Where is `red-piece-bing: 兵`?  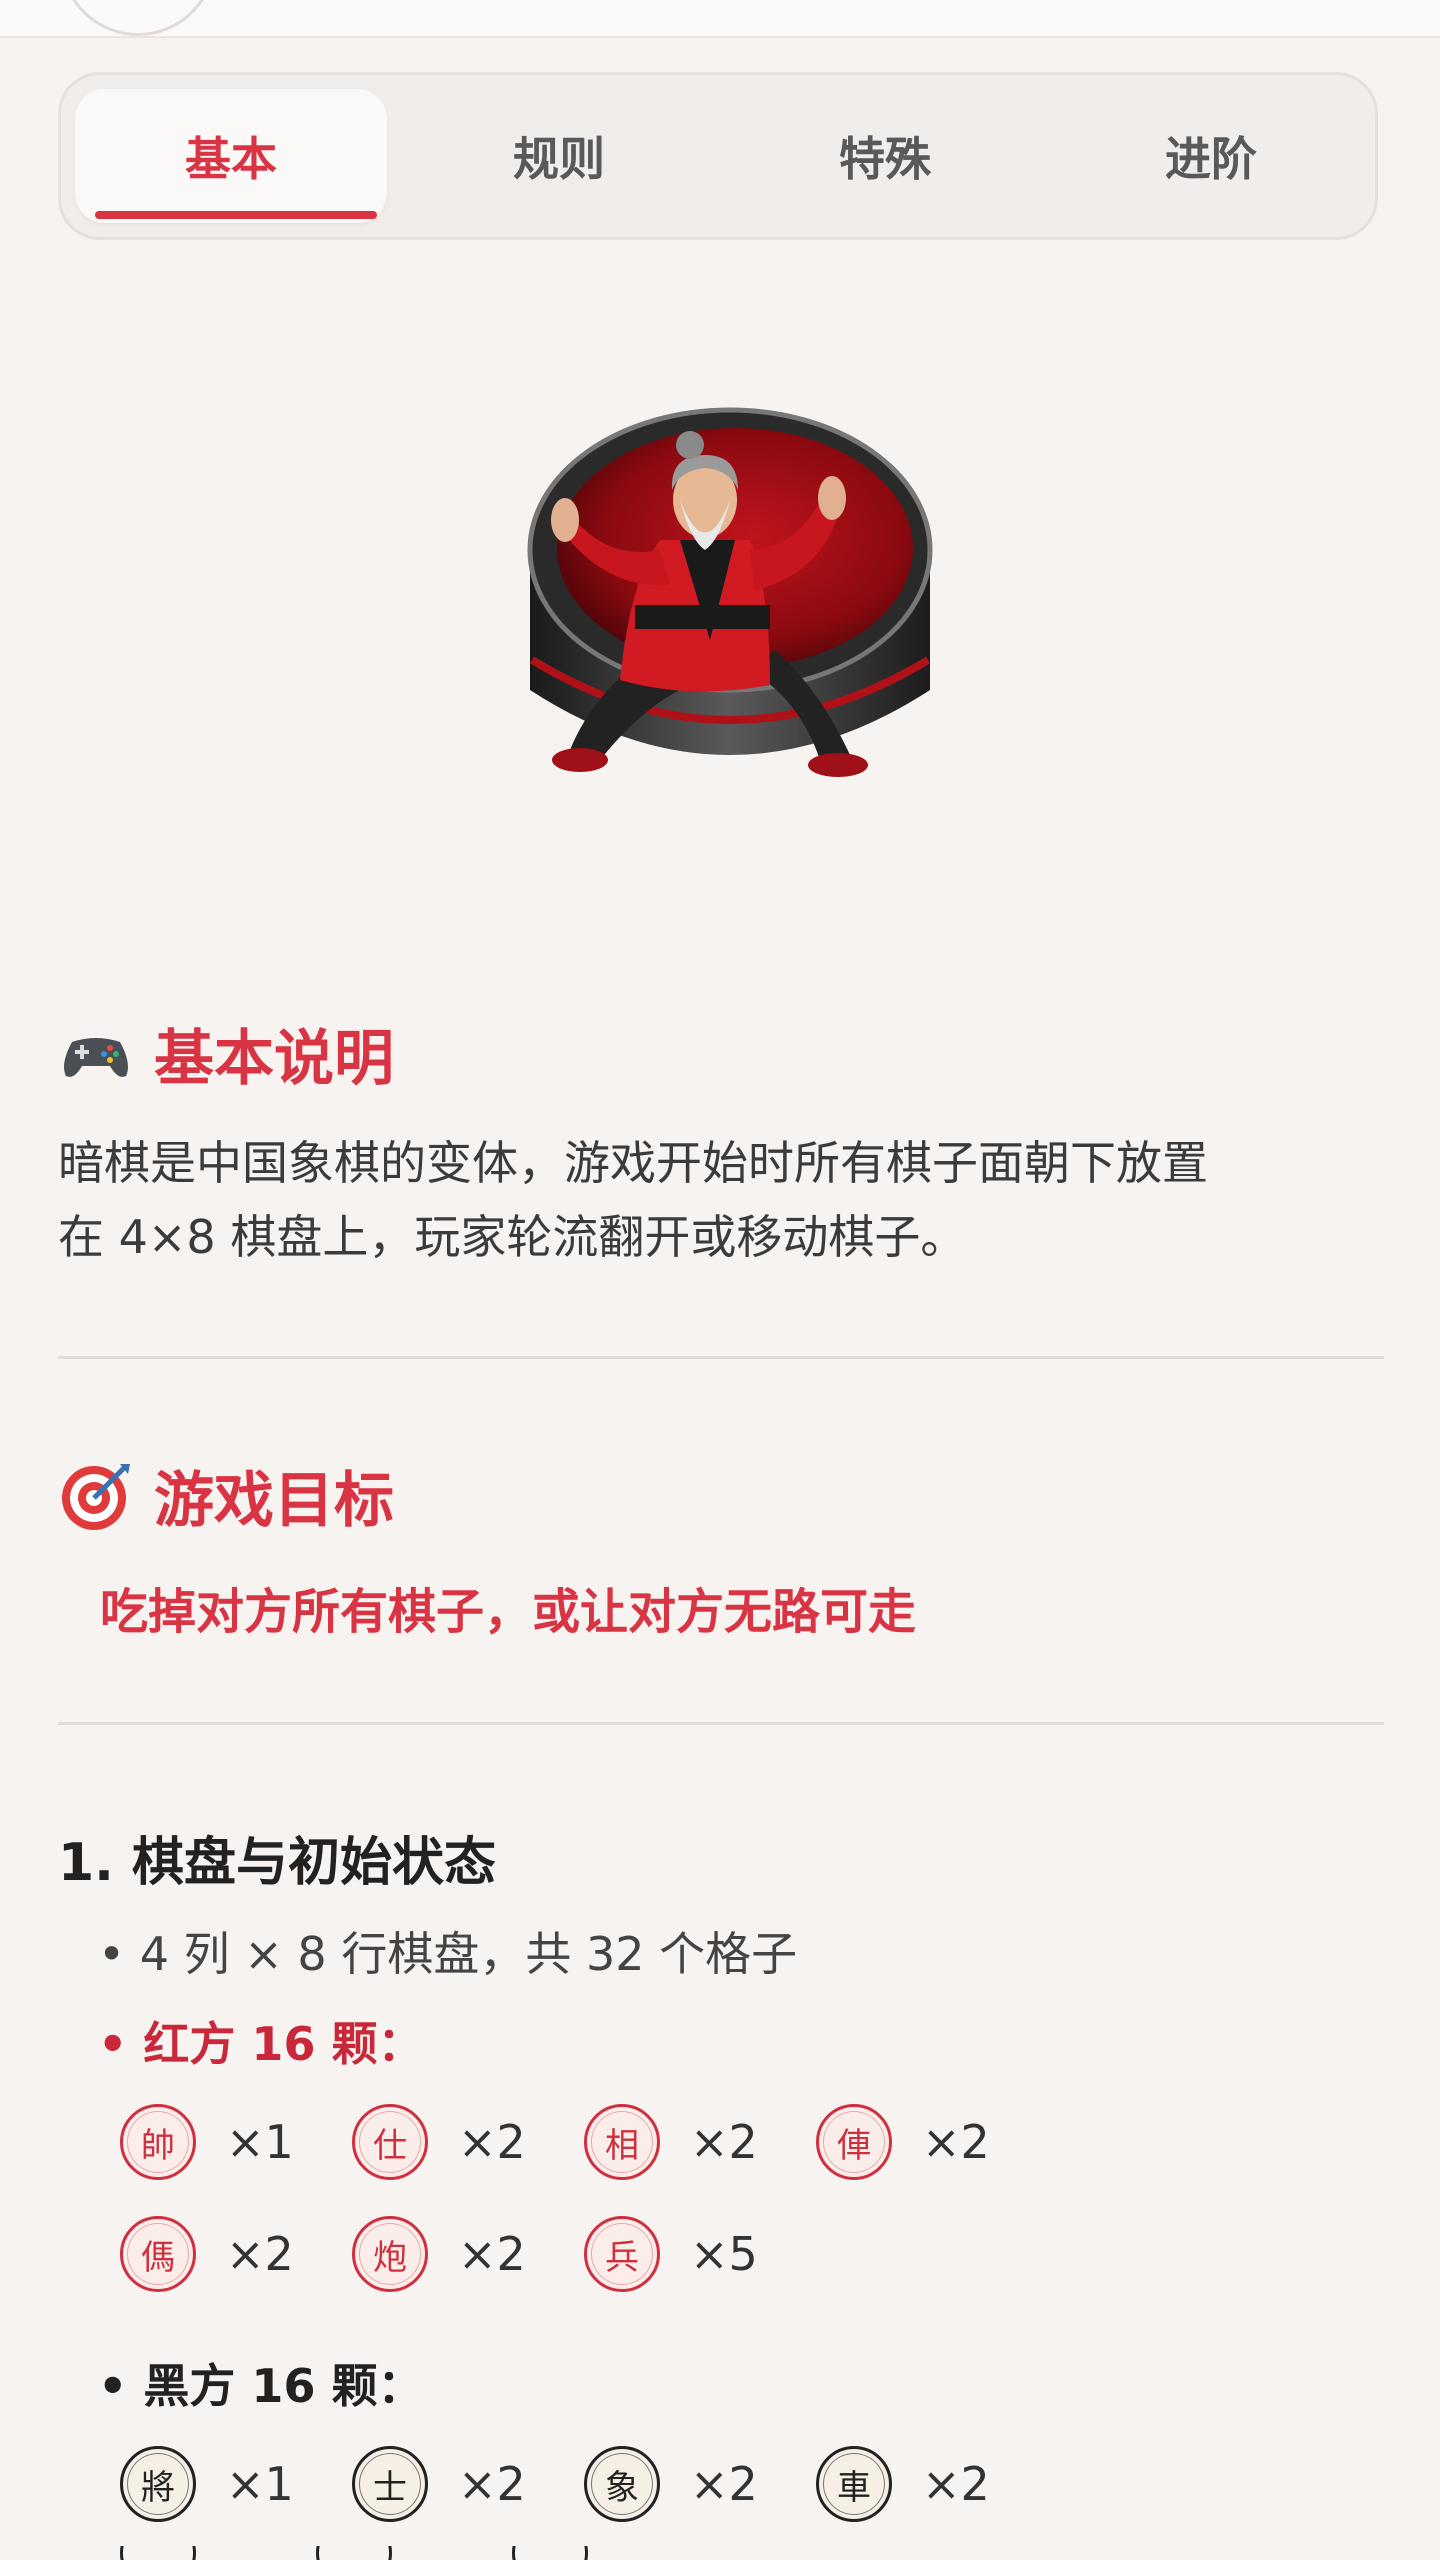 red-piece-bing: 兵 is located at coordinates (622, 2254).